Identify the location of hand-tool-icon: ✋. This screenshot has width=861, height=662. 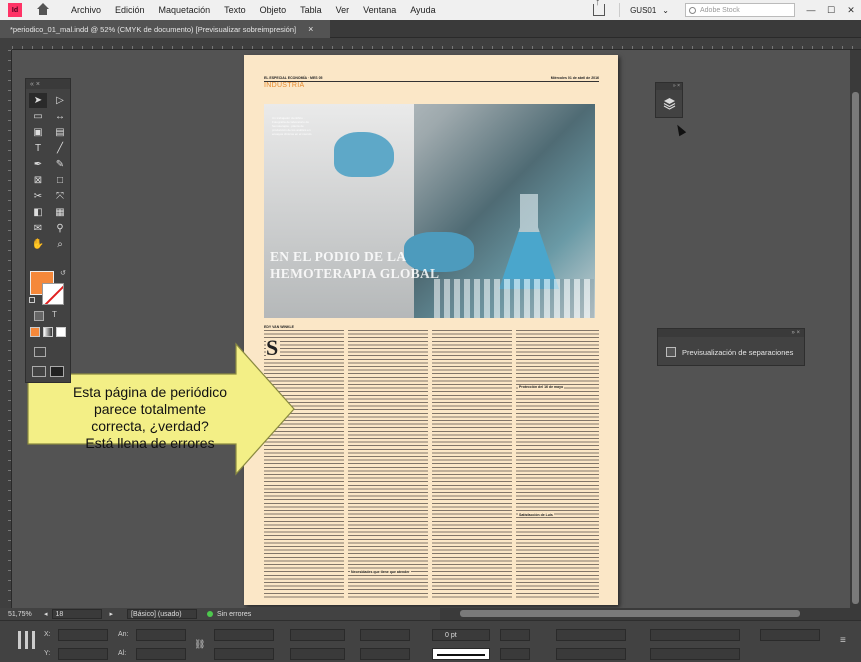
(38, 244).